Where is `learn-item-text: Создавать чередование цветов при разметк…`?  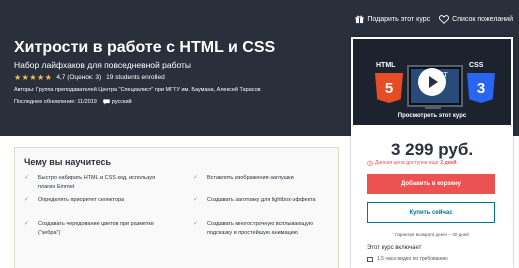 learn-item-text: Создавать чередование цветов при разметк… is located at coordinates (96, 228).